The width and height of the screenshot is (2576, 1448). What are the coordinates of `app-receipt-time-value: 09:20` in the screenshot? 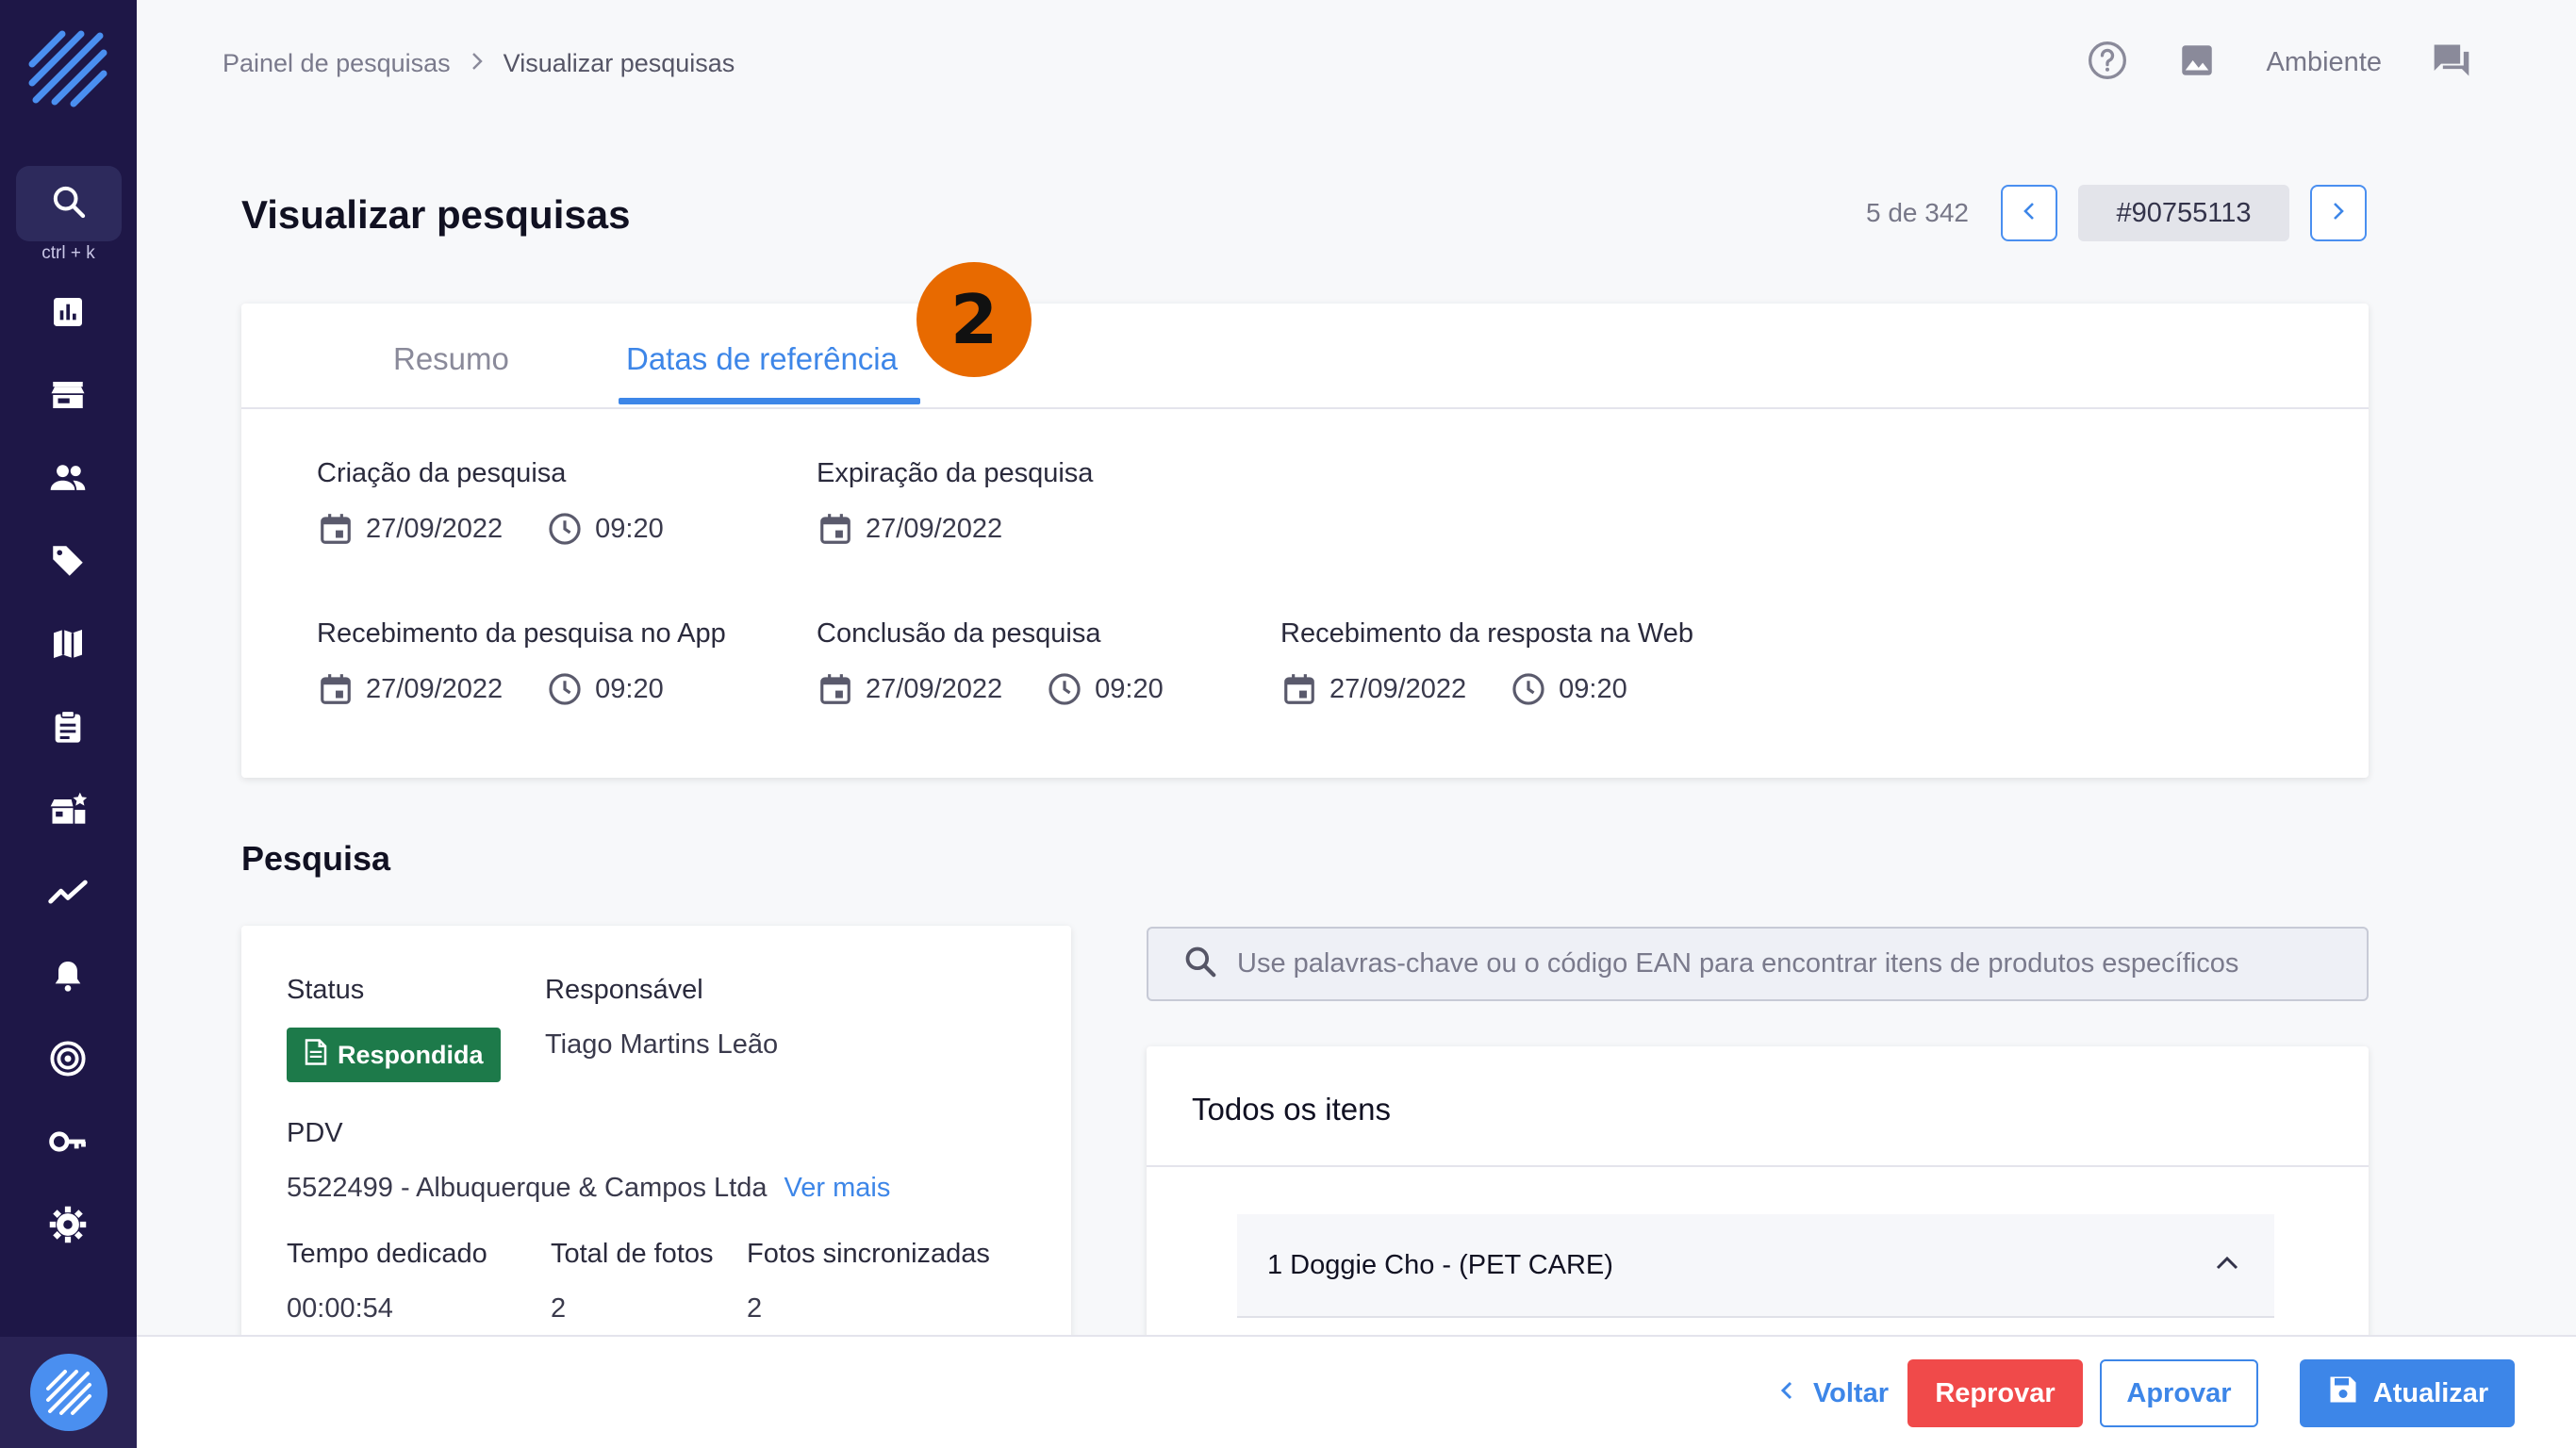 It's located at (629, 688).